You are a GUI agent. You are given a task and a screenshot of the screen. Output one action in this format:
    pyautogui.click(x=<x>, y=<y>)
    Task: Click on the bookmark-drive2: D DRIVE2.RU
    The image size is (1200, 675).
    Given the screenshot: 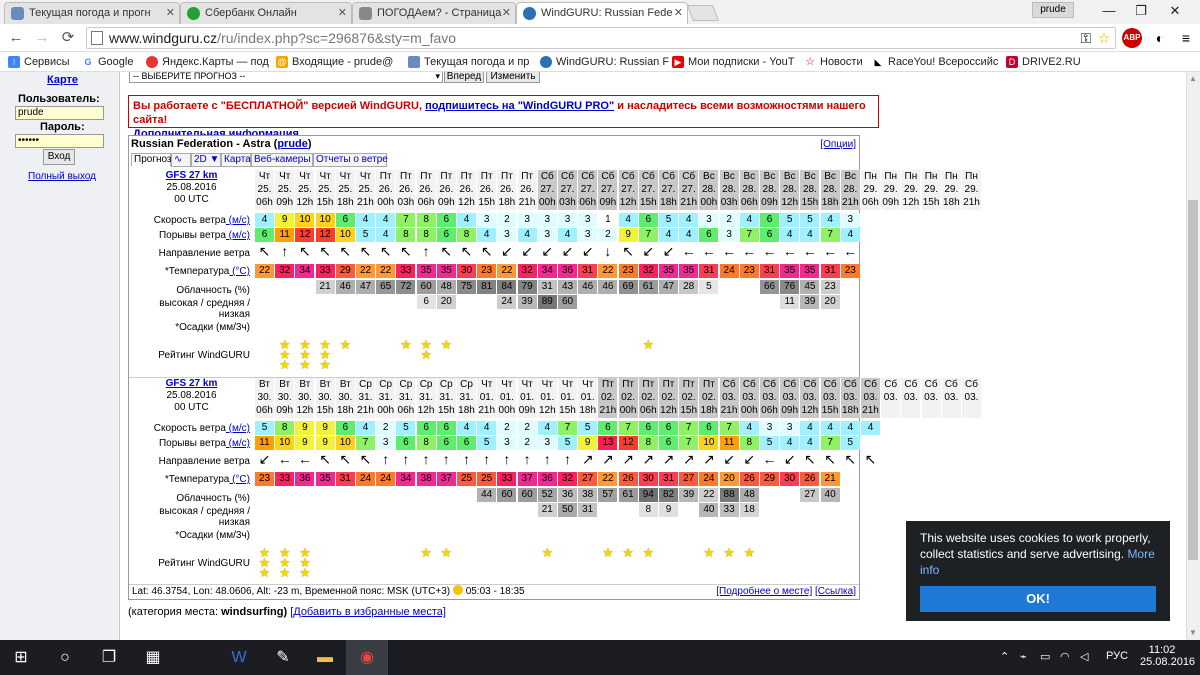 What is the action you would take?
    pyautogui.click(x=1043, y=62)
    